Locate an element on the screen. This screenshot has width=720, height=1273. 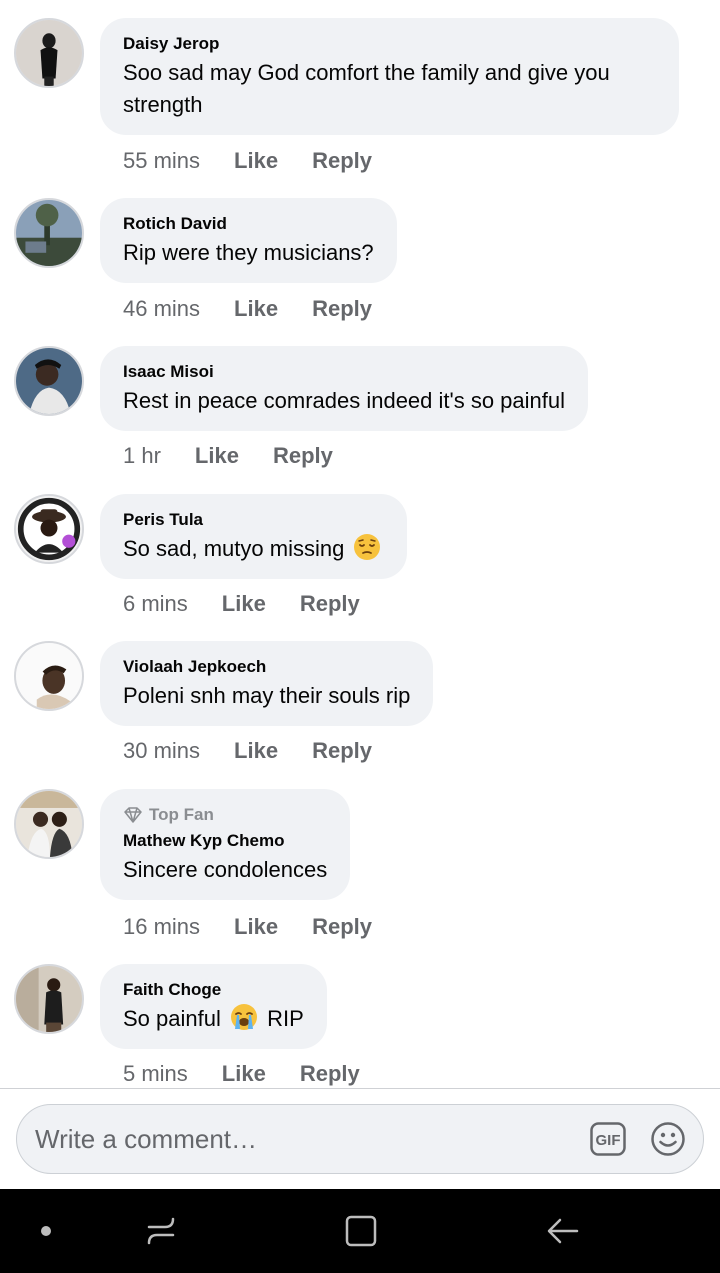
top-fan-badge: Top Fan is located at coordinates (225, 815).